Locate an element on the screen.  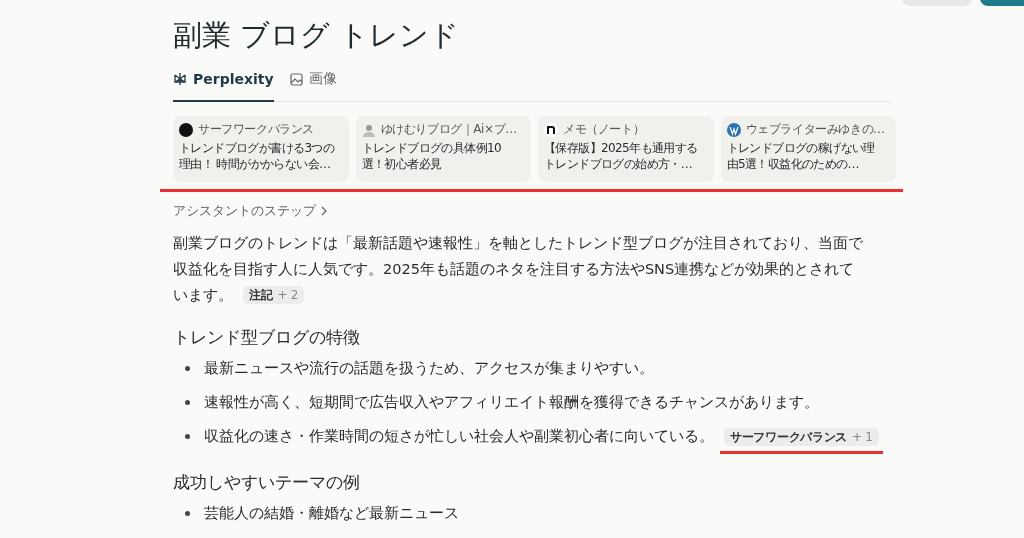
source-card: ゆけむりブログ｜Ai×ブ… トレンドブログの具体例10 選！初心者必見 is located at coordinates (443, 149).